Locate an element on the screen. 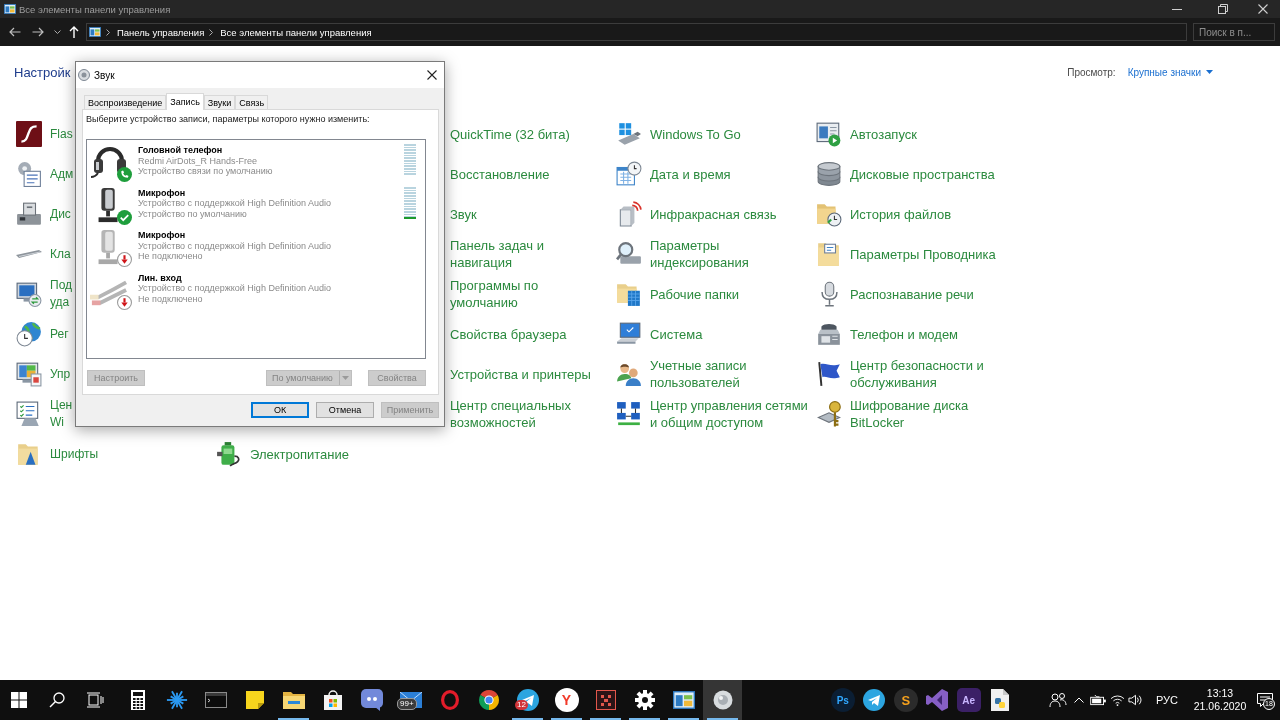 The image size is (1280, 720). taskbar-button is located at coordinates (722, 700).